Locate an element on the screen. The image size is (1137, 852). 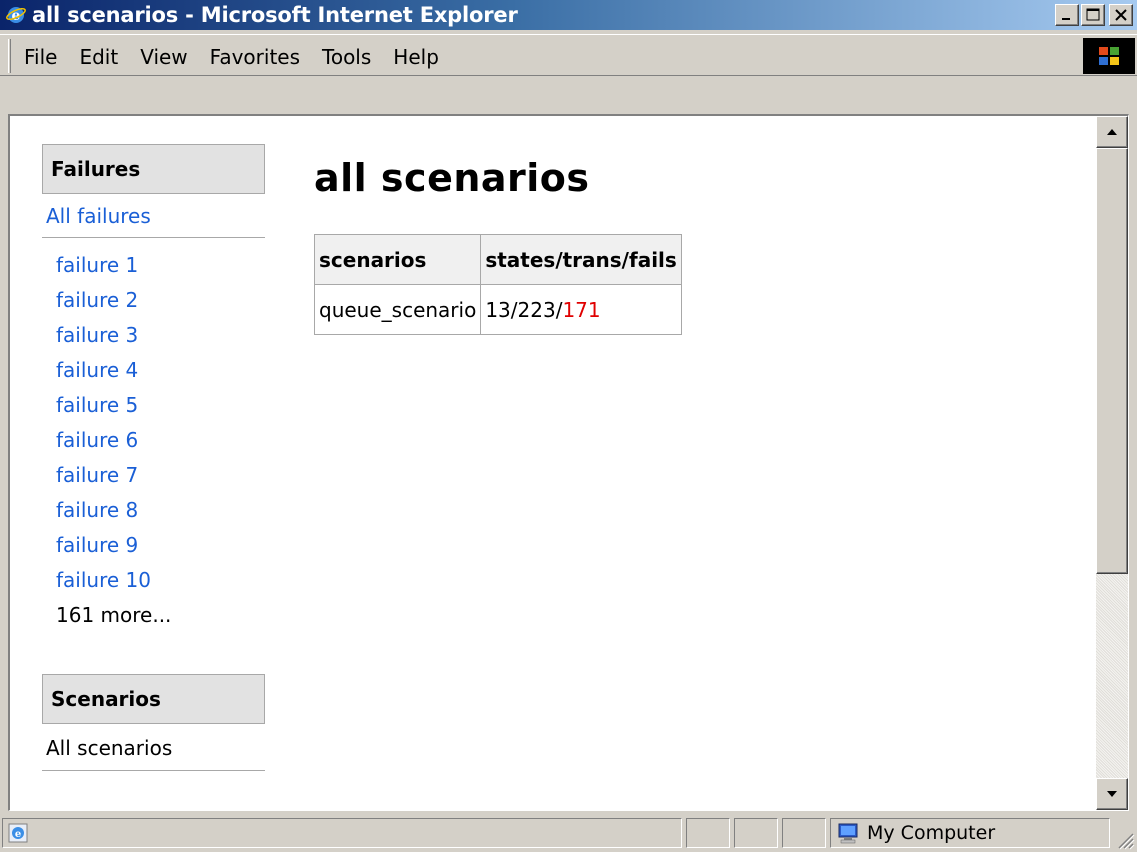
maximize-icon is located at coordinates (1093, 14).